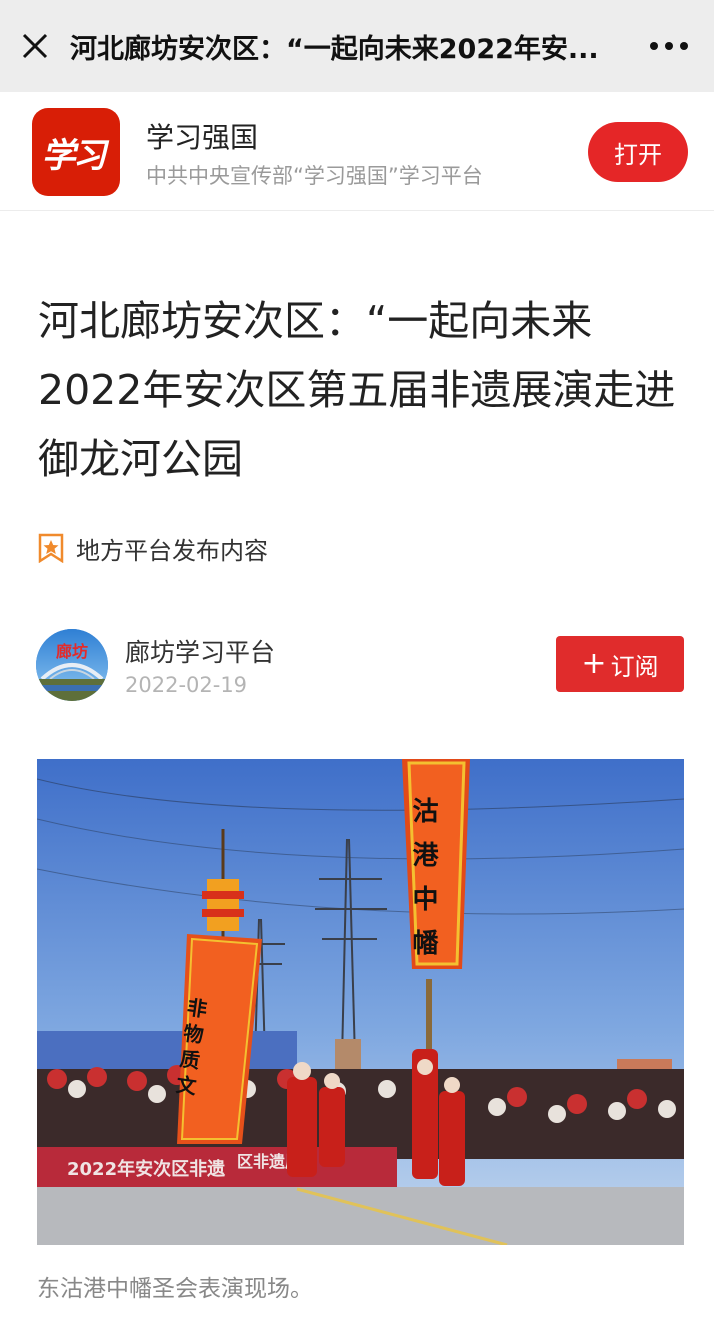 The width and height of the screenshot is (714, 1323). Describe the element at coordinates (51, 548) in the screenshot. I see `bookmark-star-icon` at that location.